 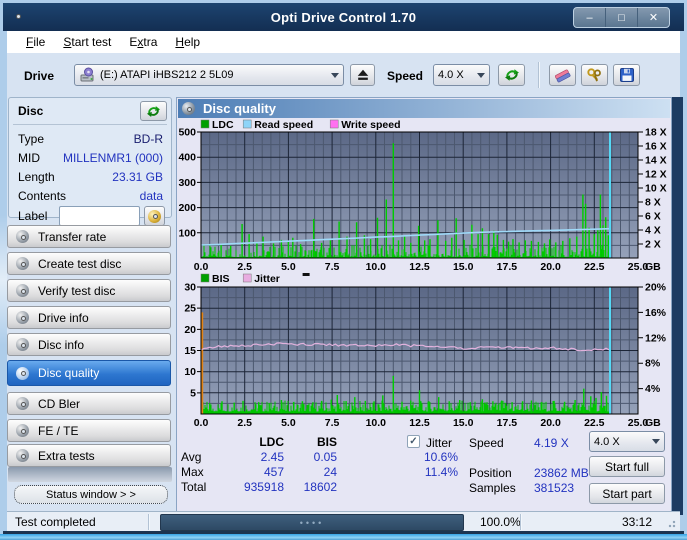 What do you see at coordinates (66, 455) in the screenshot?
I see `sidebar-item-label: Extra tests` at bounding box center [66, 455].